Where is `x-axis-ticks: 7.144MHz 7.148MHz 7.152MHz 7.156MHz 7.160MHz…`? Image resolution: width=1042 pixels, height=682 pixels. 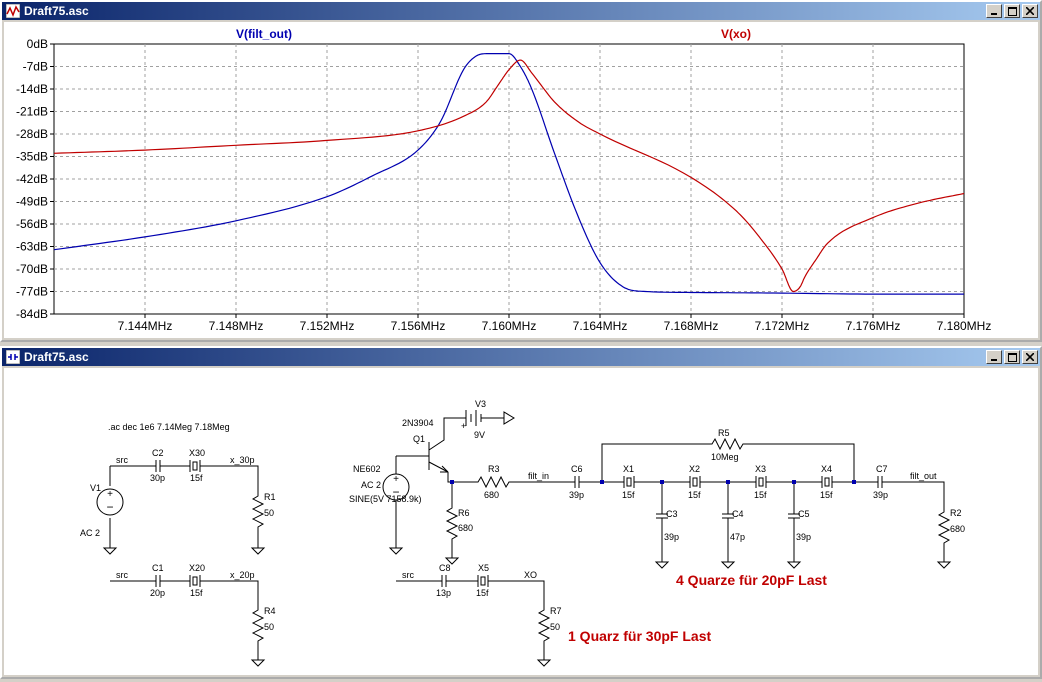
x-axis-ticks: 7.144MHz 7.148MHz 7.152MHz 7.156MHz 7.160MHz… is located at coordinates (555, 326).